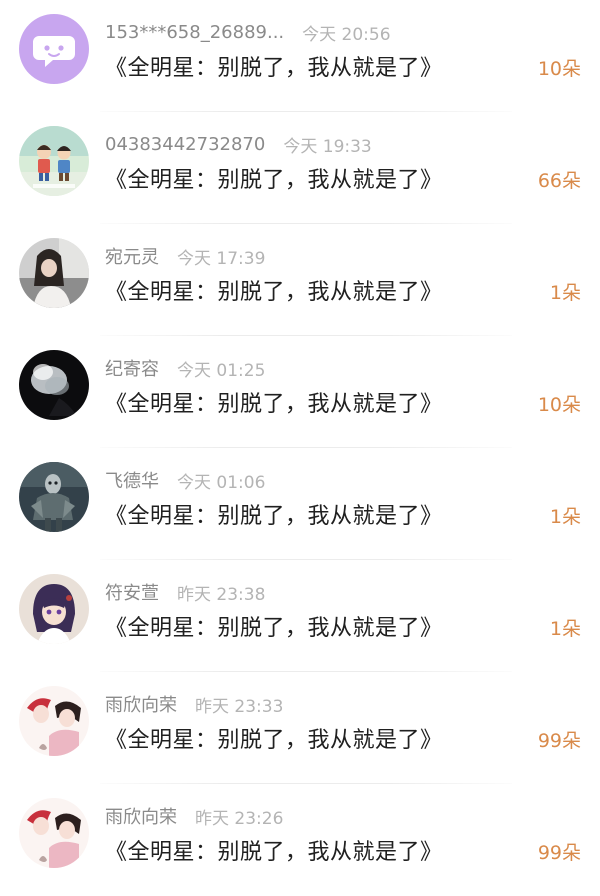 Image resolution: width=600 pixels, height=896 pixels. I want to click on user-name: 符安萱, so click(132, 592).